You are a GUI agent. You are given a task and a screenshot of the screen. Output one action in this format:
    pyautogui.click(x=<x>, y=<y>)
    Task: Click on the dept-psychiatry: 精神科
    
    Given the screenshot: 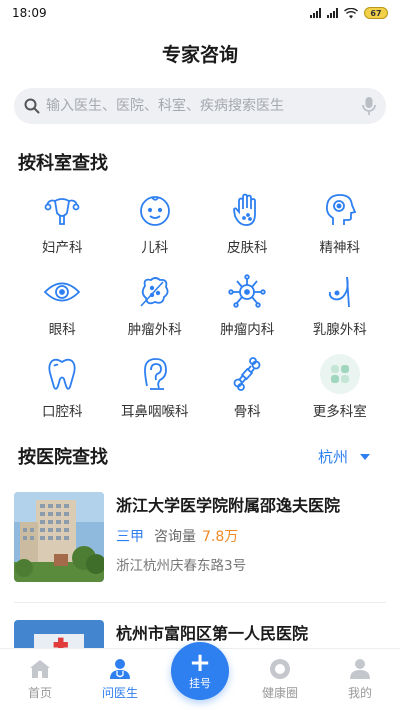 What is the action you would take?
    pyautogui.click(x=340, y=223)
    